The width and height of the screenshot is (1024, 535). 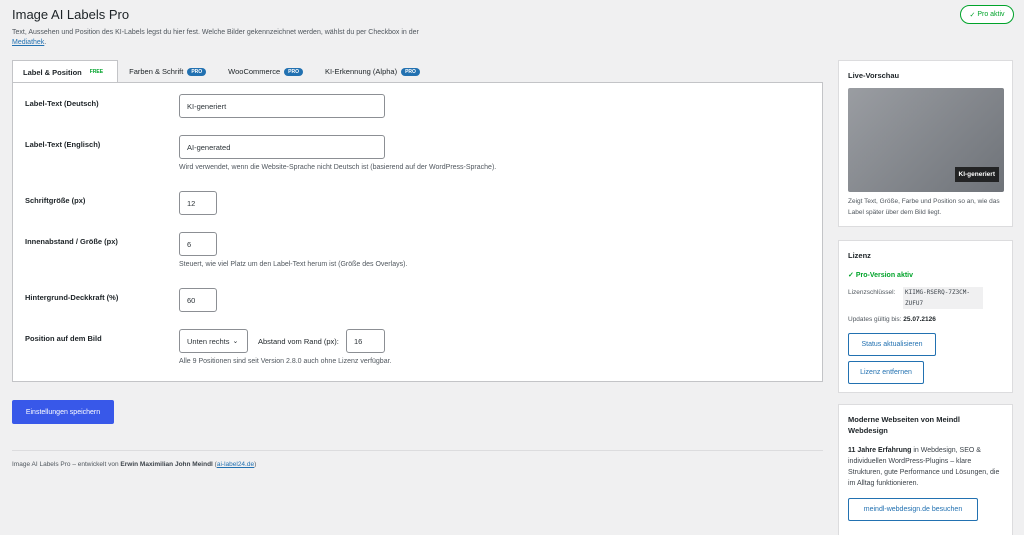 What do you see at coordinates (167, 71) in the screenshot?
I see `tab-farben-schrift: Farben & Schrift PRO` at bounding box center [167, 71].